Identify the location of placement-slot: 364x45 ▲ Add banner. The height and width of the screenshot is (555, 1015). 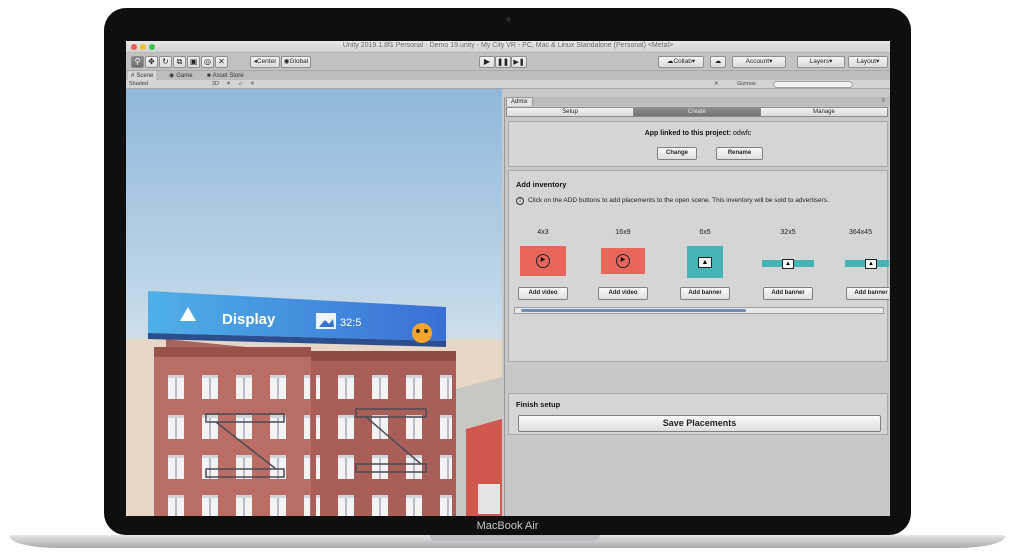
(865, 269).